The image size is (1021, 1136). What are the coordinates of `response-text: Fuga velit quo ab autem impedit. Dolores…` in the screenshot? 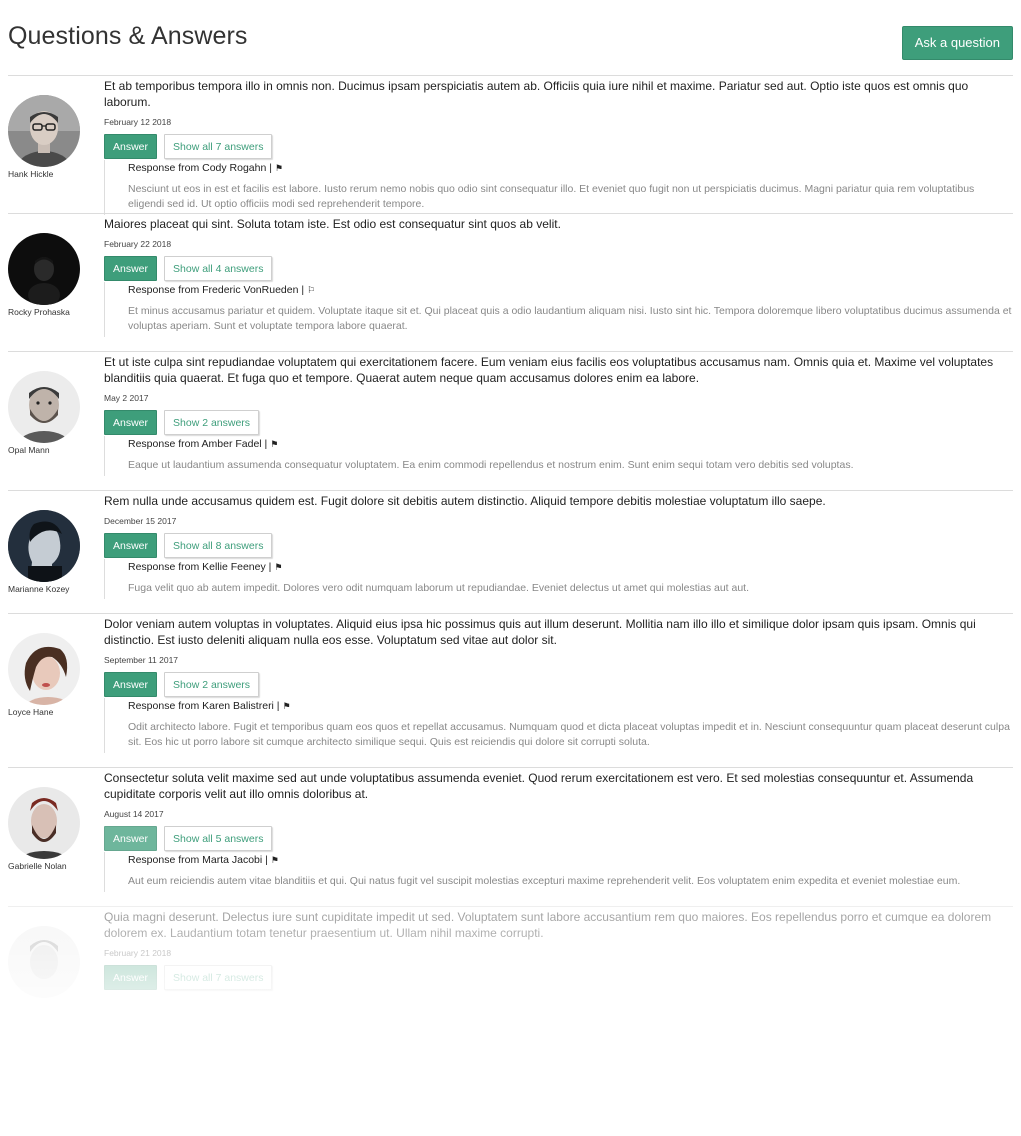 It's located at (439, 588).